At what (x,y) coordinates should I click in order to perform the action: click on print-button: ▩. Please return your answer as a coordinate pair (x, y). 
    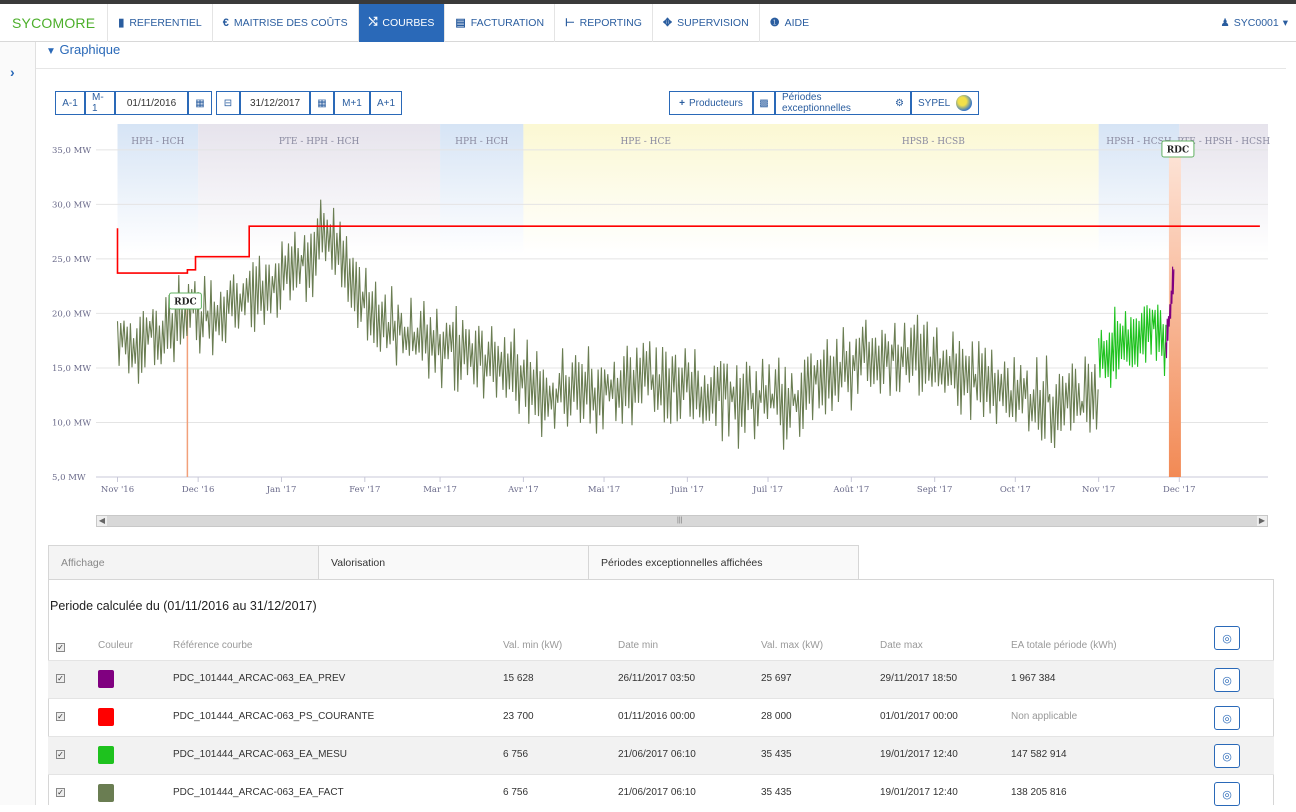
    Looking at the image, I should click on (764, 103).